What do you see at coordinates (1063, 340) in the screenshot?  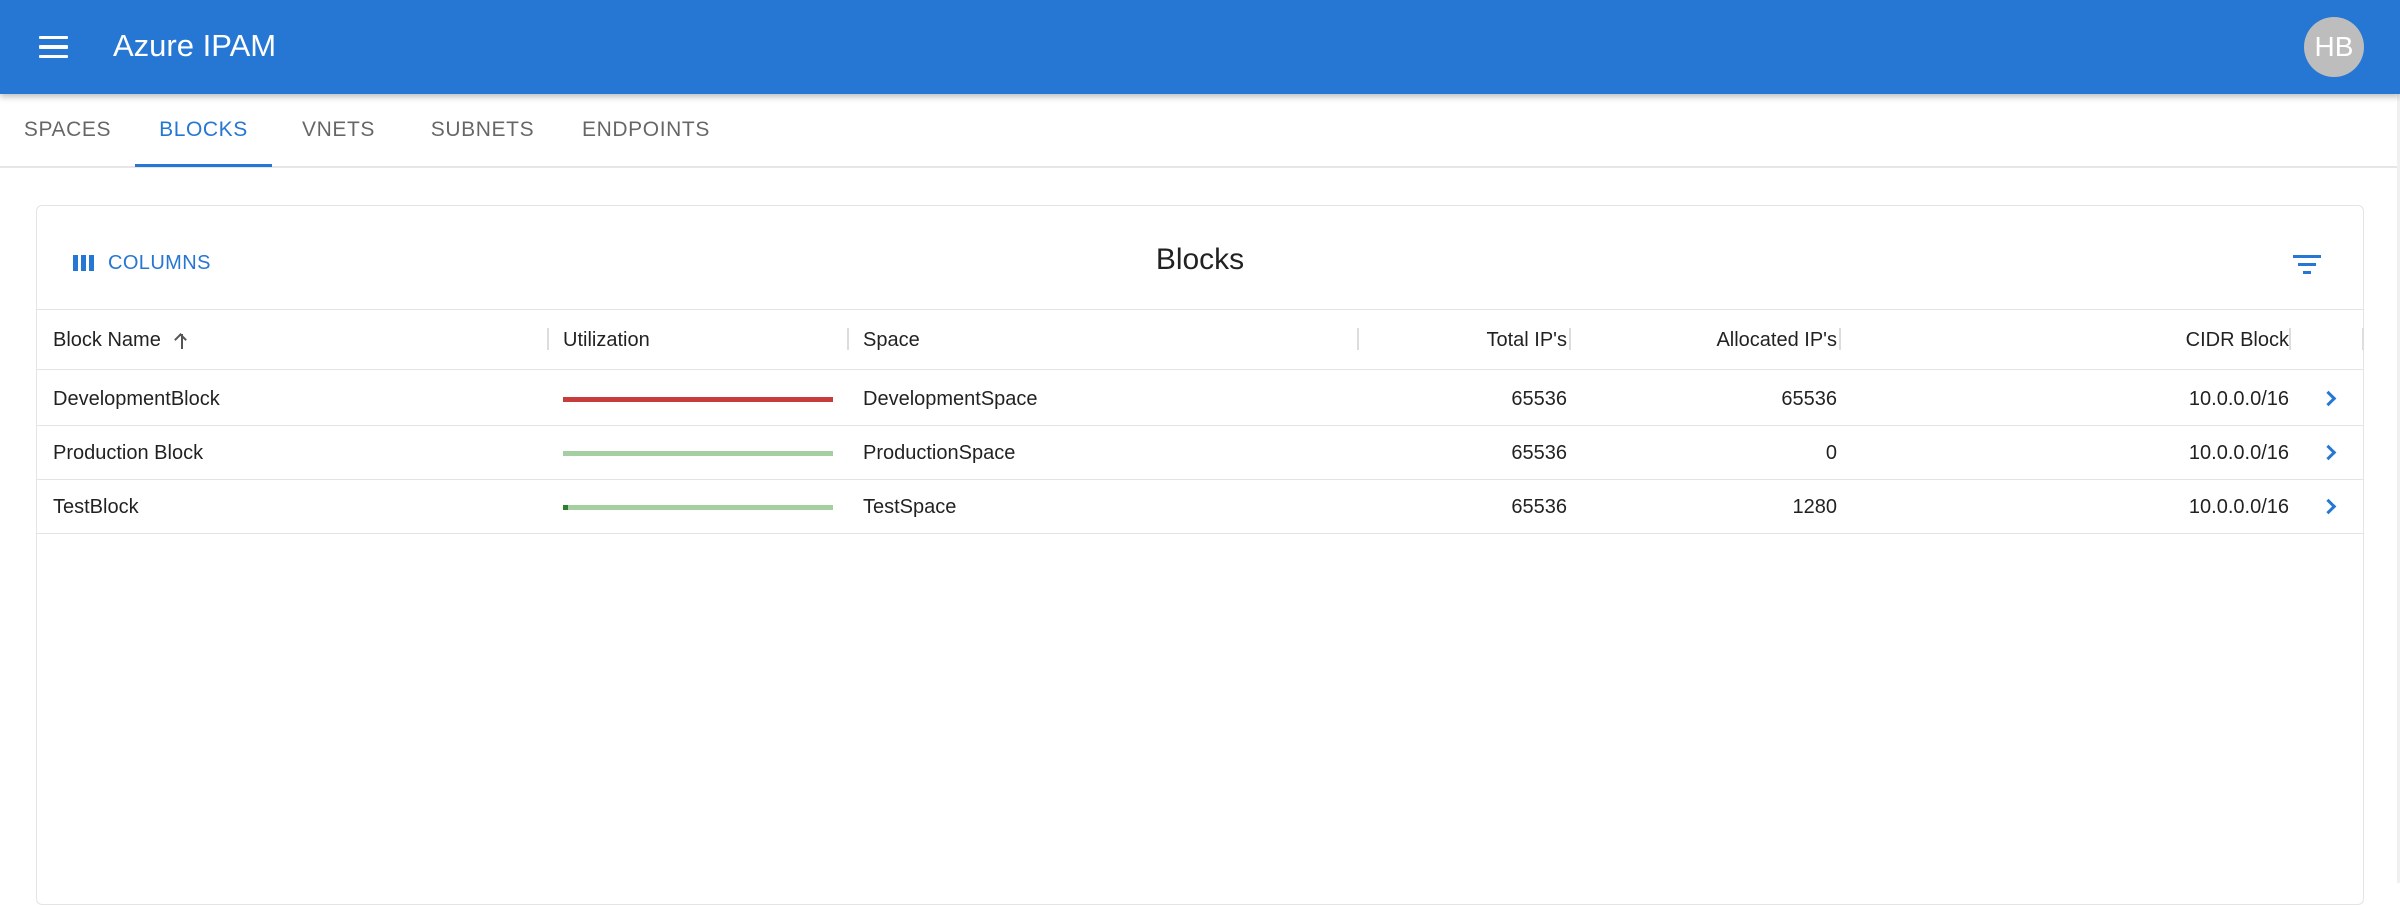 I see `column-header-space: Space` at bounding box center [1063, 340].